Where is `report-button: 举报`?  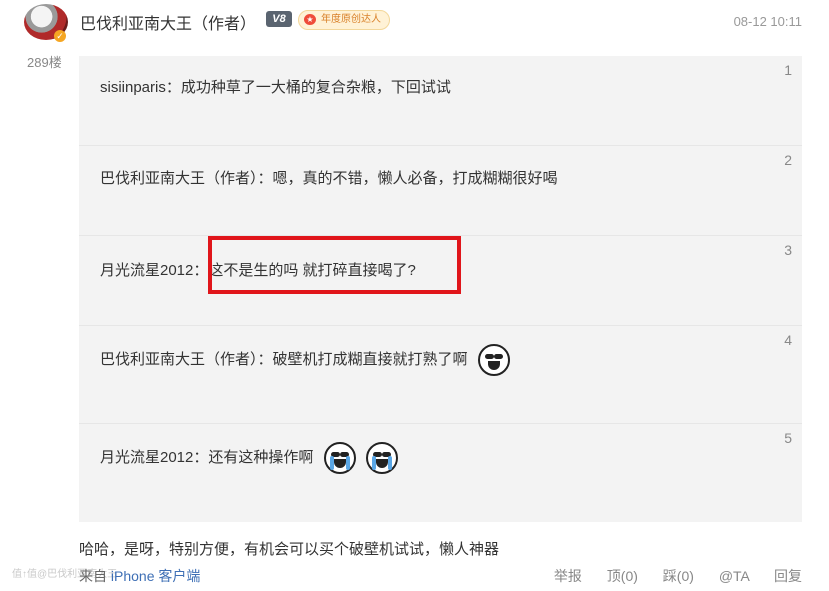
report-button: 举报 is located at coordinates (568, 576).